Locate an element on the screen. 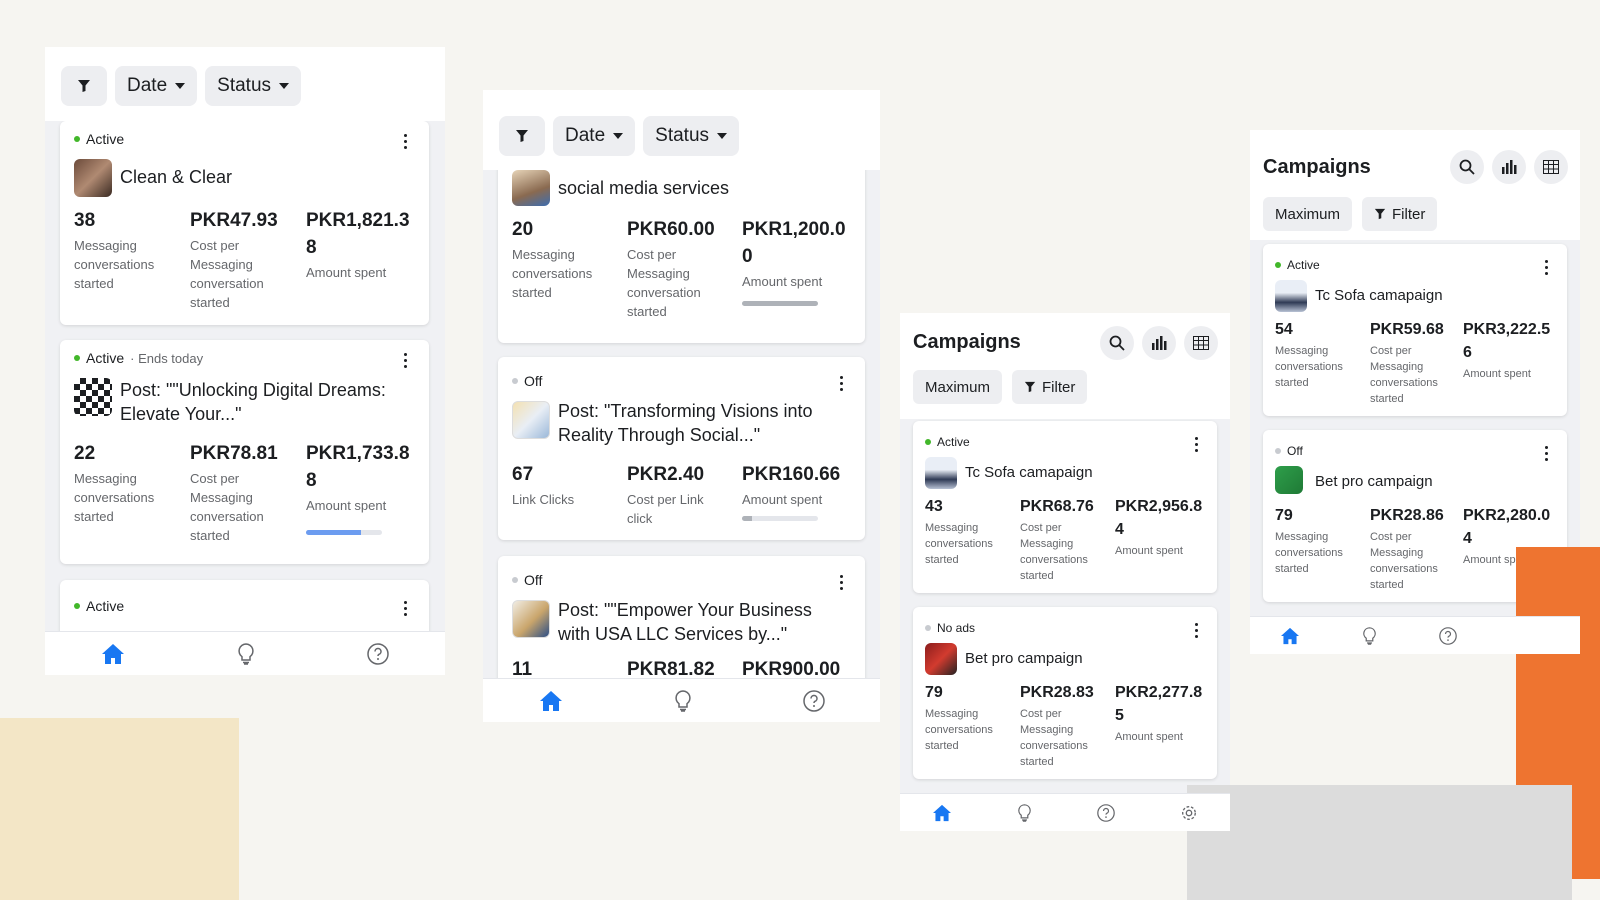 Image resolution: width=1600 pixels, height=900 pixels. bar-chart-icon is located at coordinates (1159, 343).